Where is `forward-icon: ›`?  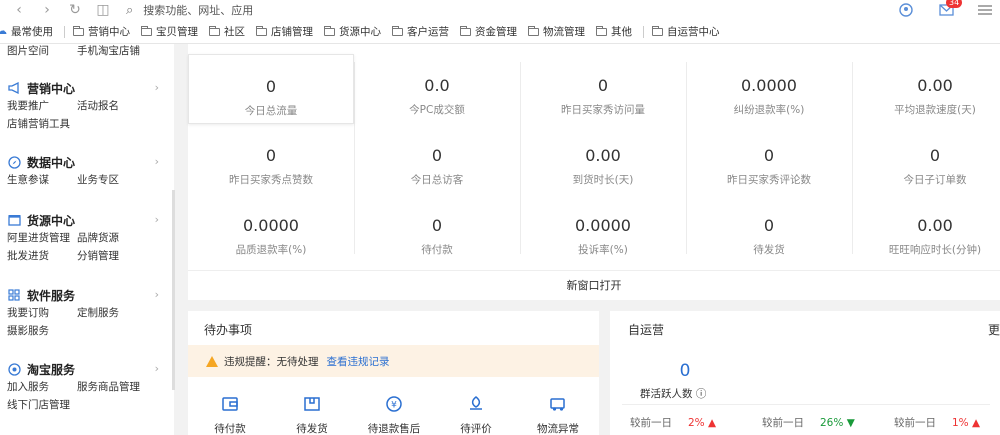 forward-icon: › is located at coordinates (47, 10).